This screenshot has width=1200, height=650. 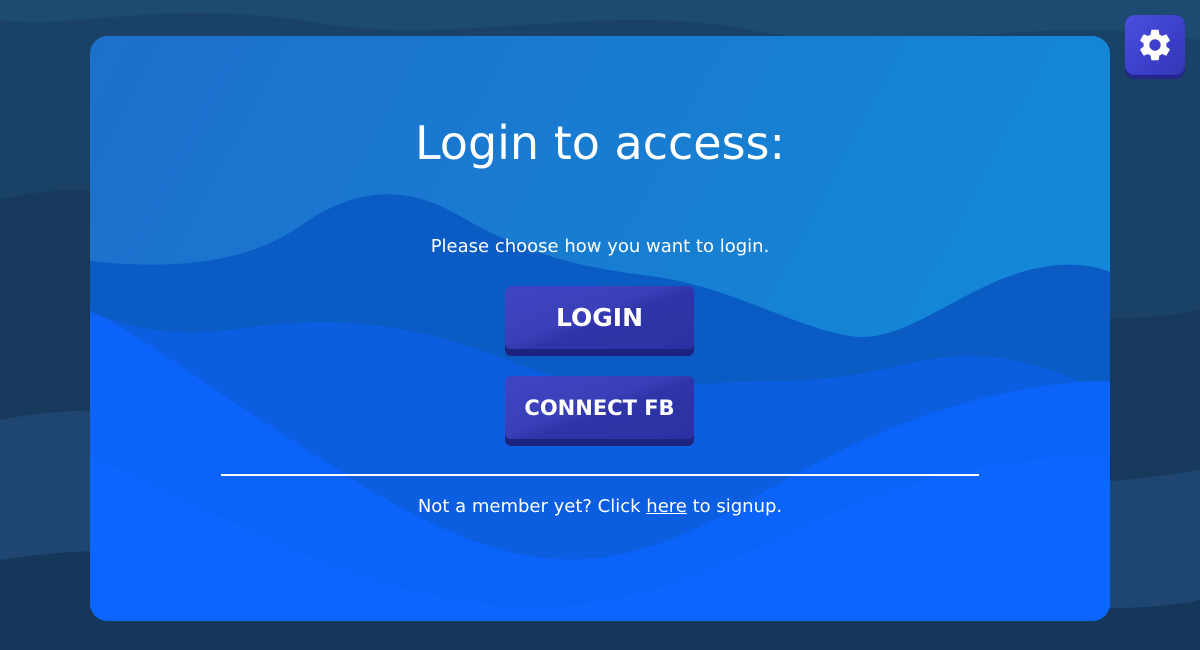 What do you see at coordinates (666, 506) in the screenshot?
I see `signup-link: here` at bounding box center [666, 506].